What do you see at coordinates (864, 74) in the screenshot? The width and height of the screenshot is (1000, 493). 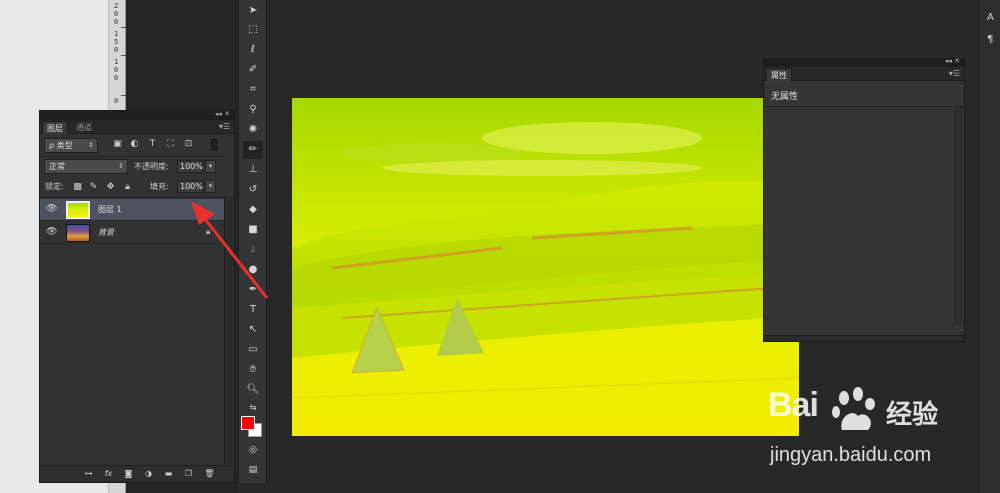 I see `properties-tab-bar: 属性 ▾☰` at bounding box center [864, 74].